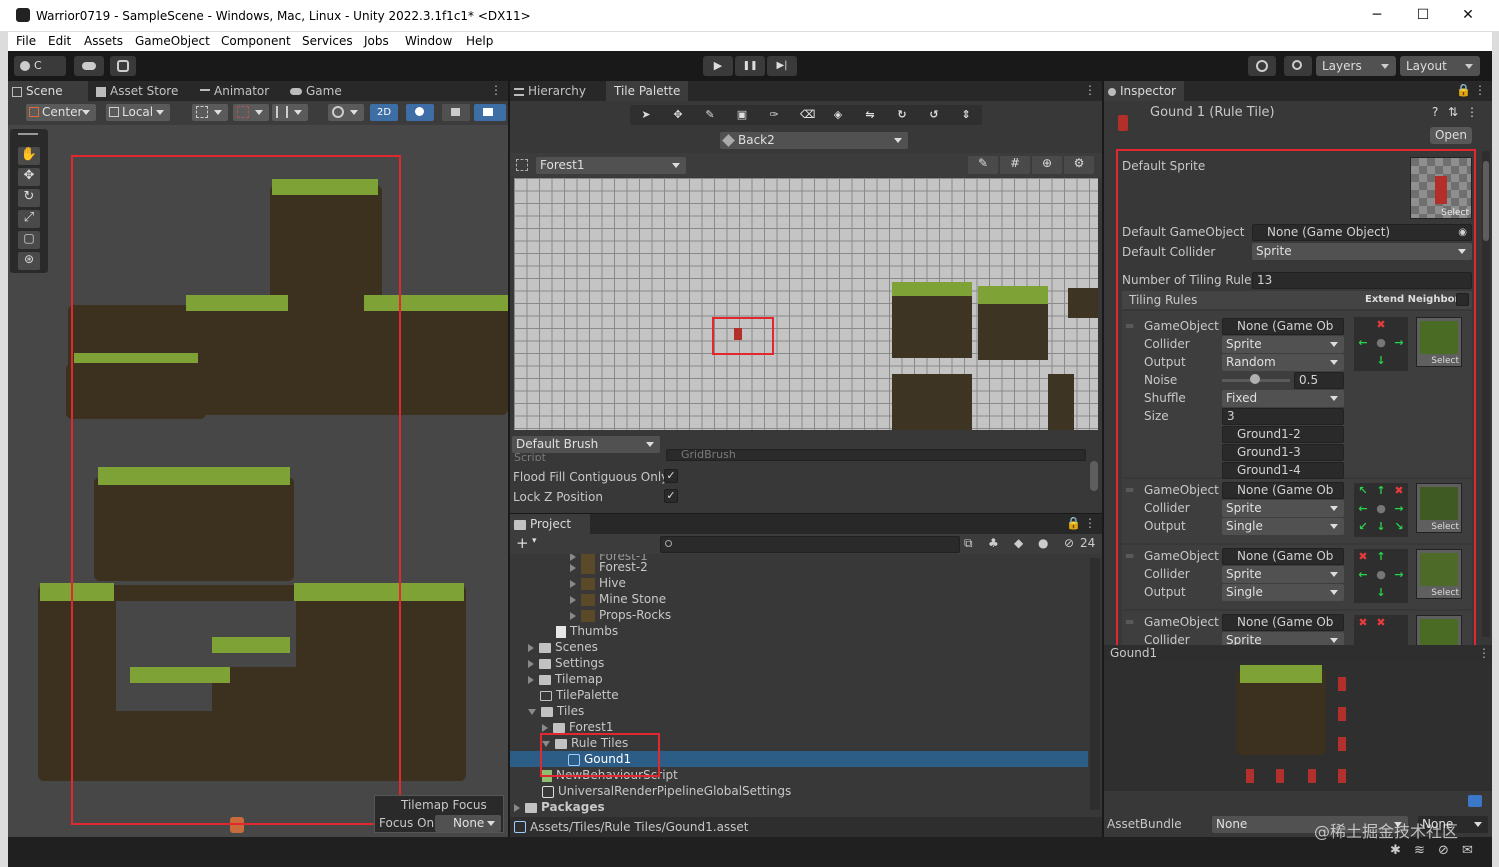  What do you see at coordinates (172, 41) in the screenshot?
I see `menu-gameobject: GameObject` at bounding box center [172, 41].